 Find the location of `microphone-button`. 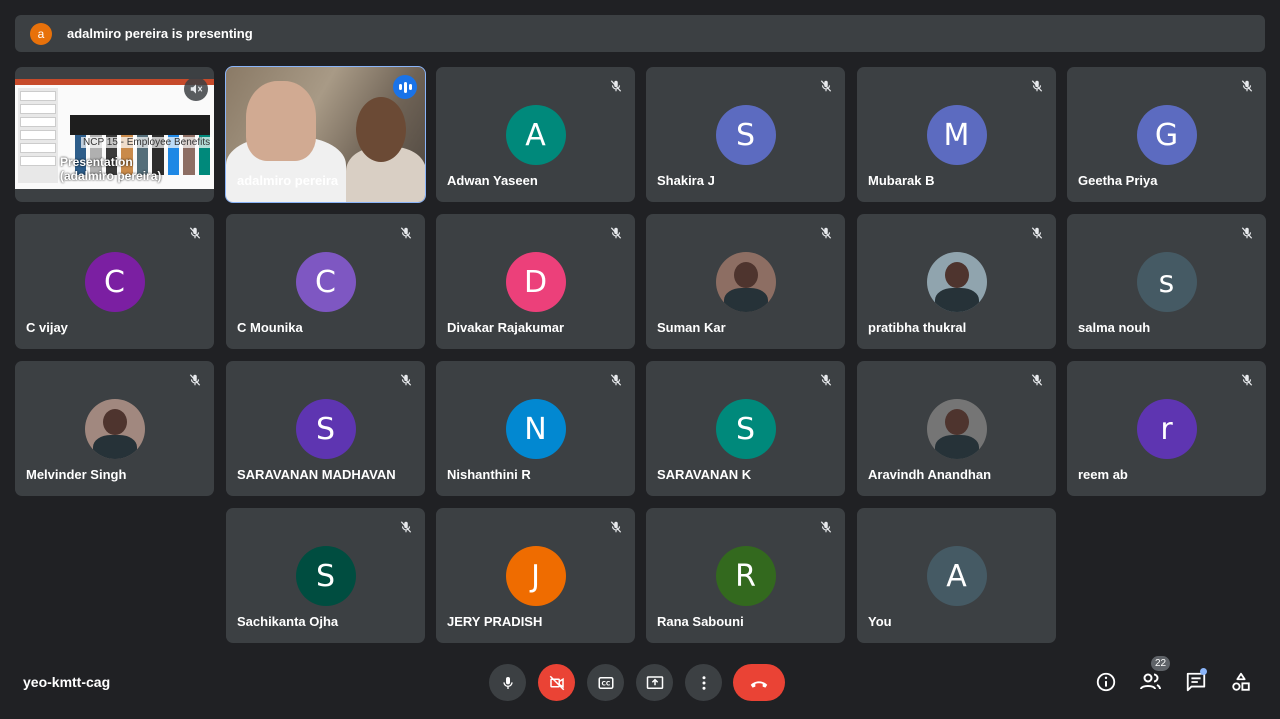

microphone-button is located at coordinates (507, 682).